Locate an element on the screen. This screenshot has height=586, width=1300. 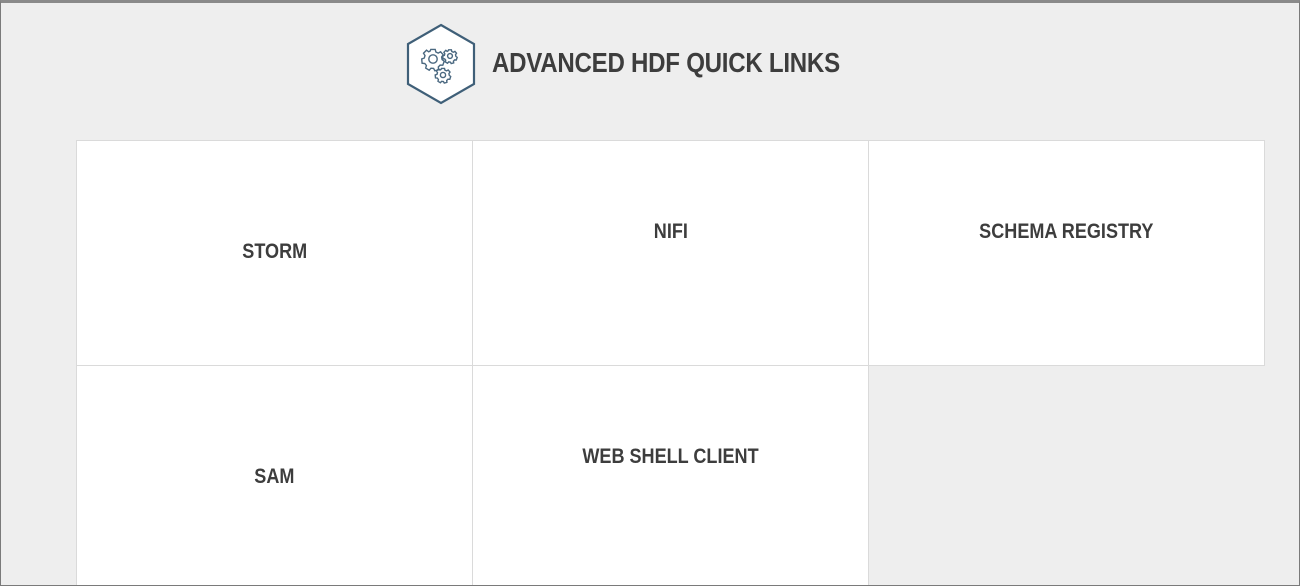
quick-link-web-shell-client: WEB SHELL CLIENT is located at coordinates (670, 475).